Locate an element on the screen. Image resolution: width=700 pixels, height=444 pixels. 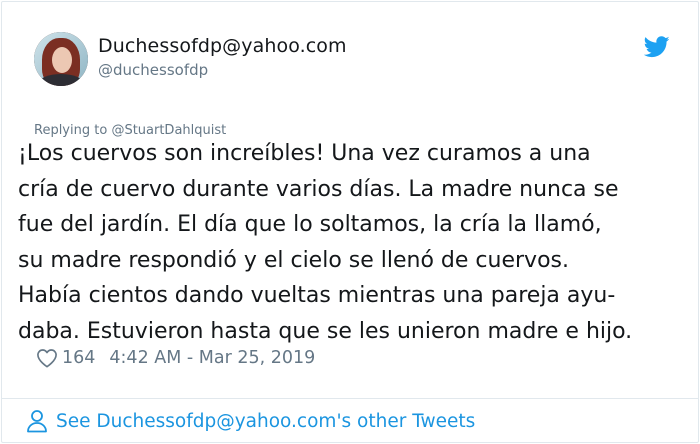
like-count: 164 is located at coordinates (78, 358).